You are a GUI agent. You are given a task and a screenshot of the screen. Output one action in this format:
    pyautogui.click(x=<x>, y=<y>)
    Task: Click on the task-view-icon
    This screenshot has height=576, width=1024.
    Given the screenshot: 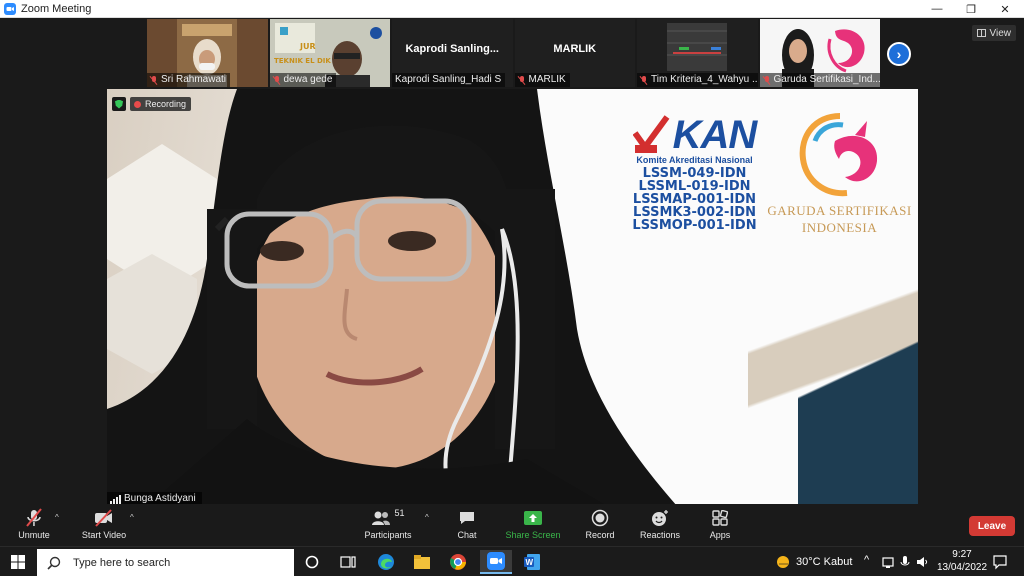 What is the action you would take?
    pyautogui.click(x=348, y=562)
    